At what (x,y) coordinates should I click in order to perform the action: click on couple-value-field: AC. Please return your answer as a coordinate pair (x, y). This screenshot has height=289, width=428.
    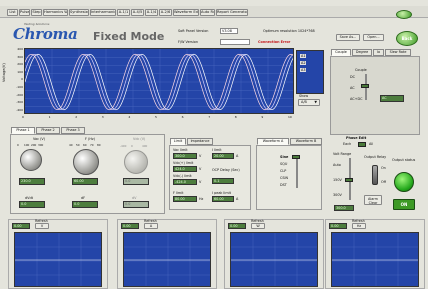
    Looking at the image, I should click on (392, 98).